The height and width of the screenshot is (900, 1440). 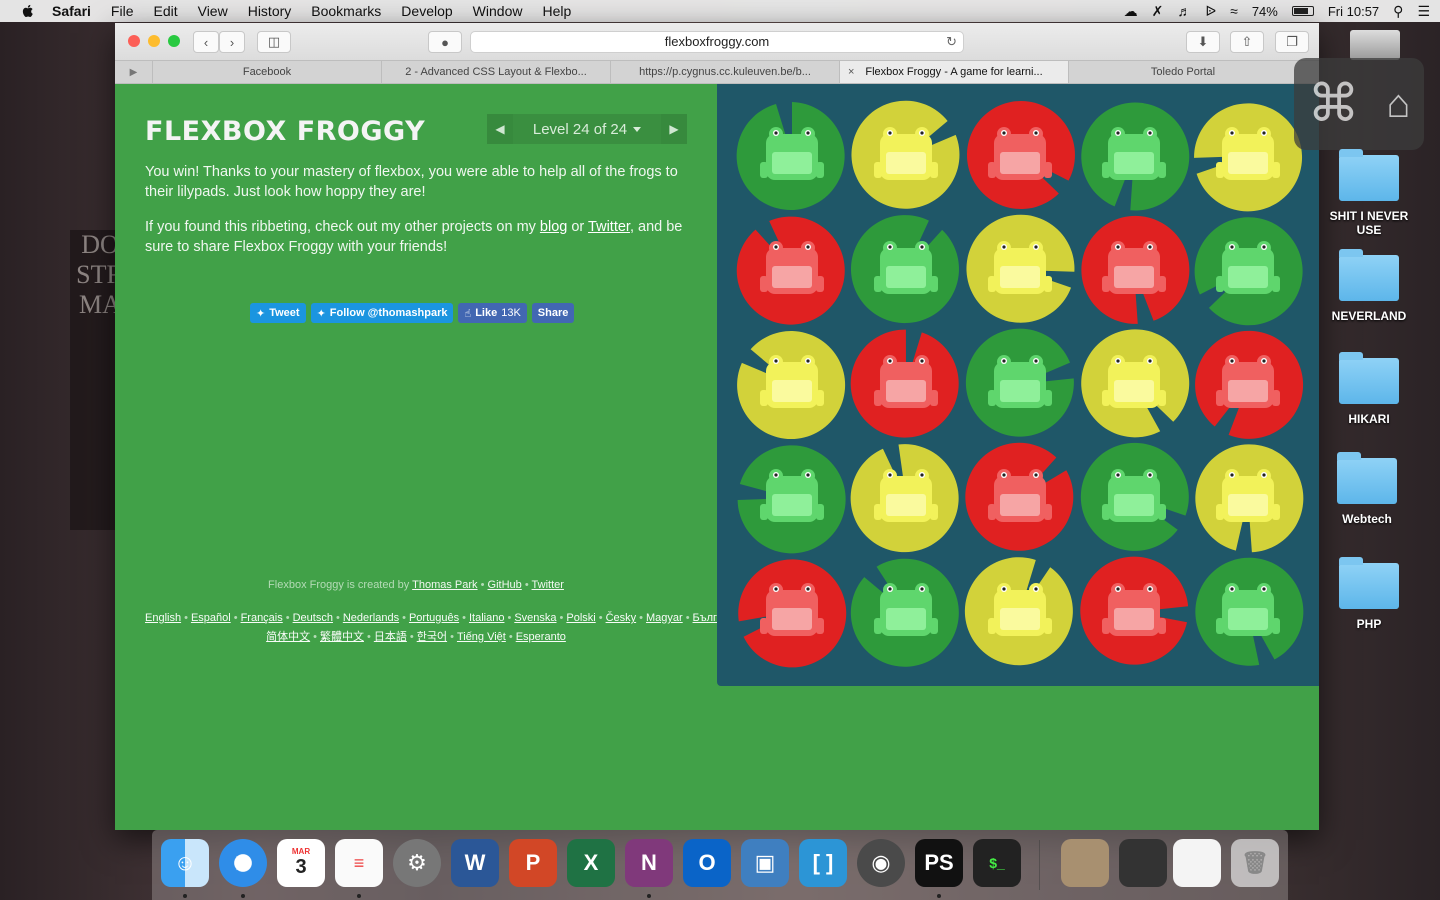 I want to click on menu-window: Window, so click(x=498, y=11).